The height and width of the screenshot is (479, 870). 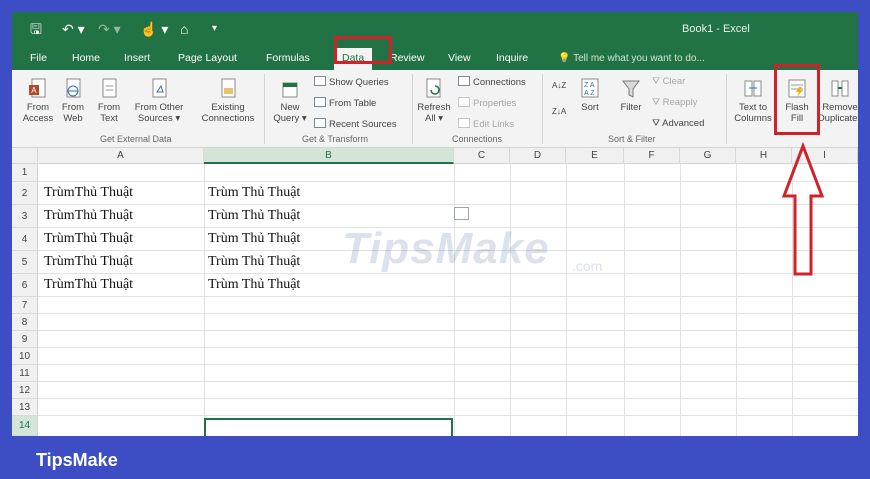 What do you see at coordinates (753, 88) in the screenshot?
I see `text-to-columns-icon` at bounding box center [753, 88].